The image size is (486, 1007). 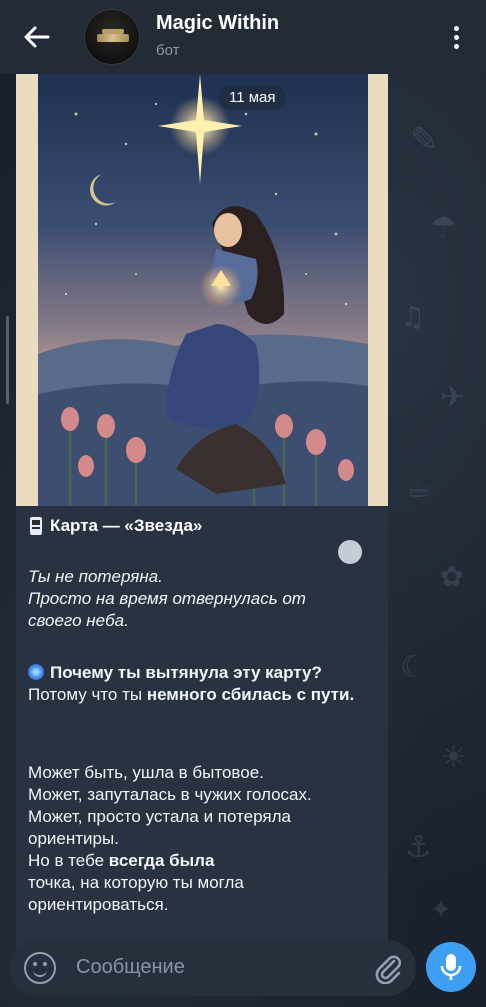 I want to click on loading-indicator, so click(x=350, y=552).